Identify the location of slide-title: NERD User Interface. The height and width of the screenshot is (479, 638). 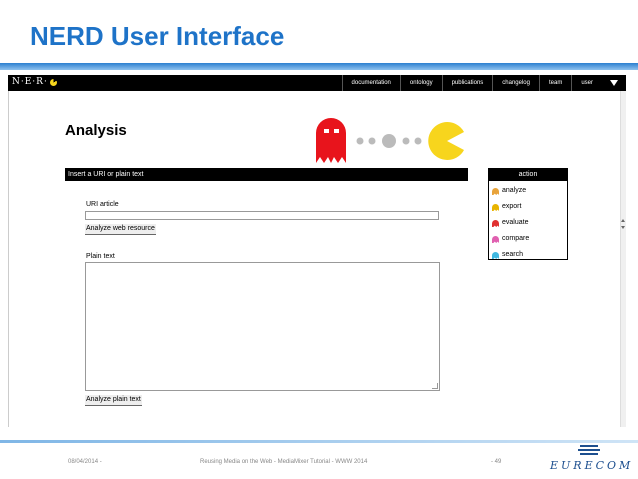
(157, 36).